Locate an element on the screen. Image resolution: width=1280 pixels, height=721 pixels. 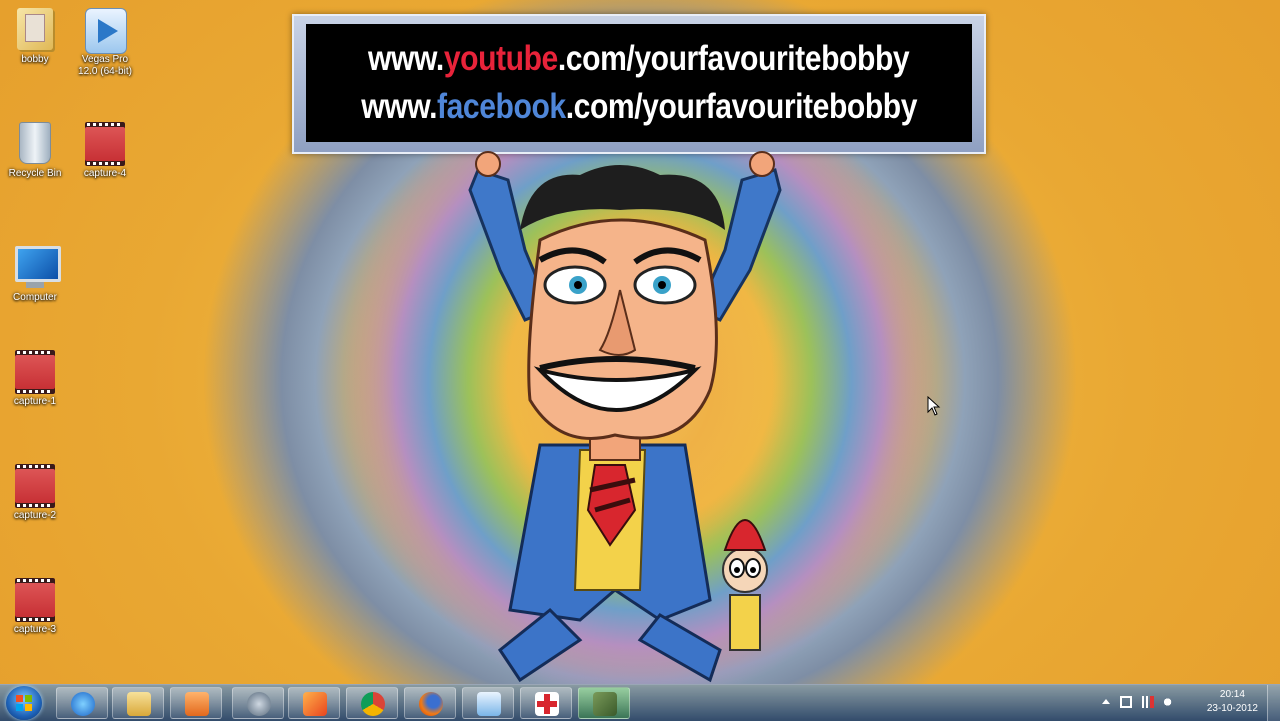
media-player-icon is located at coordinates (197, 704).